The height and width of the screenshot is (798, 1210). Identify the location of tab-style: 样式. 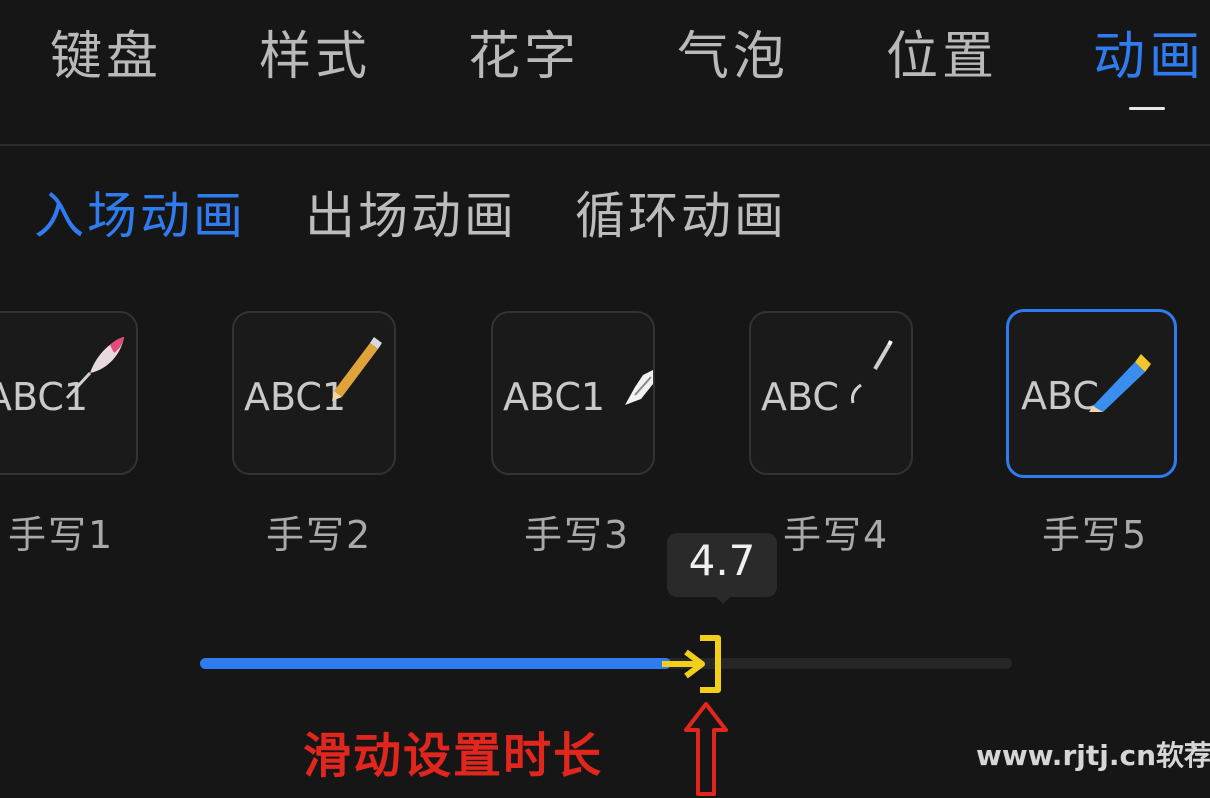
(315, 57).